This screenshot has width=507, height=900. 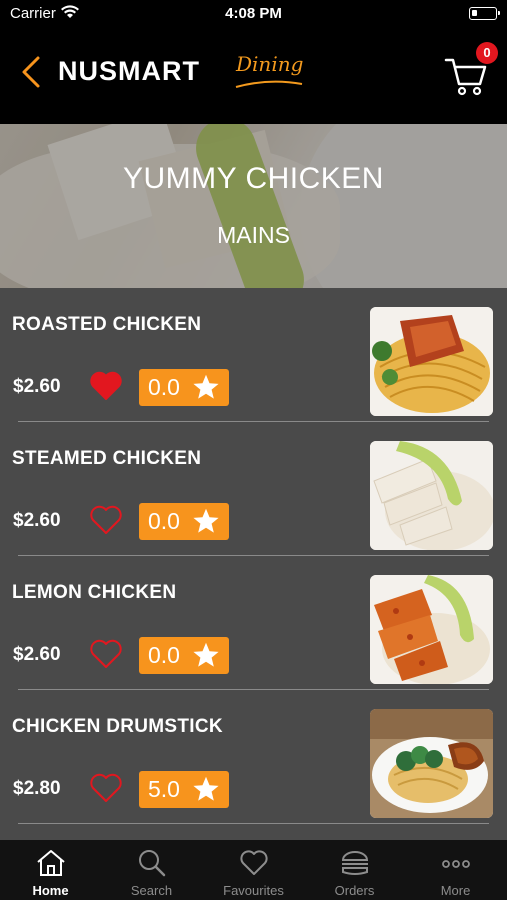 I want to click on item-price: $2.80, so click(x=37, y=788).